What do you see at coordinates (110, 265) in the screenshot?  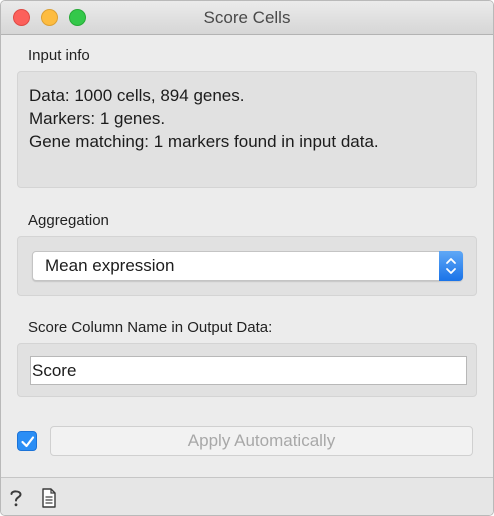 I see `aggregation-selected-value: Mean expression` at bounding box center [110, 265].